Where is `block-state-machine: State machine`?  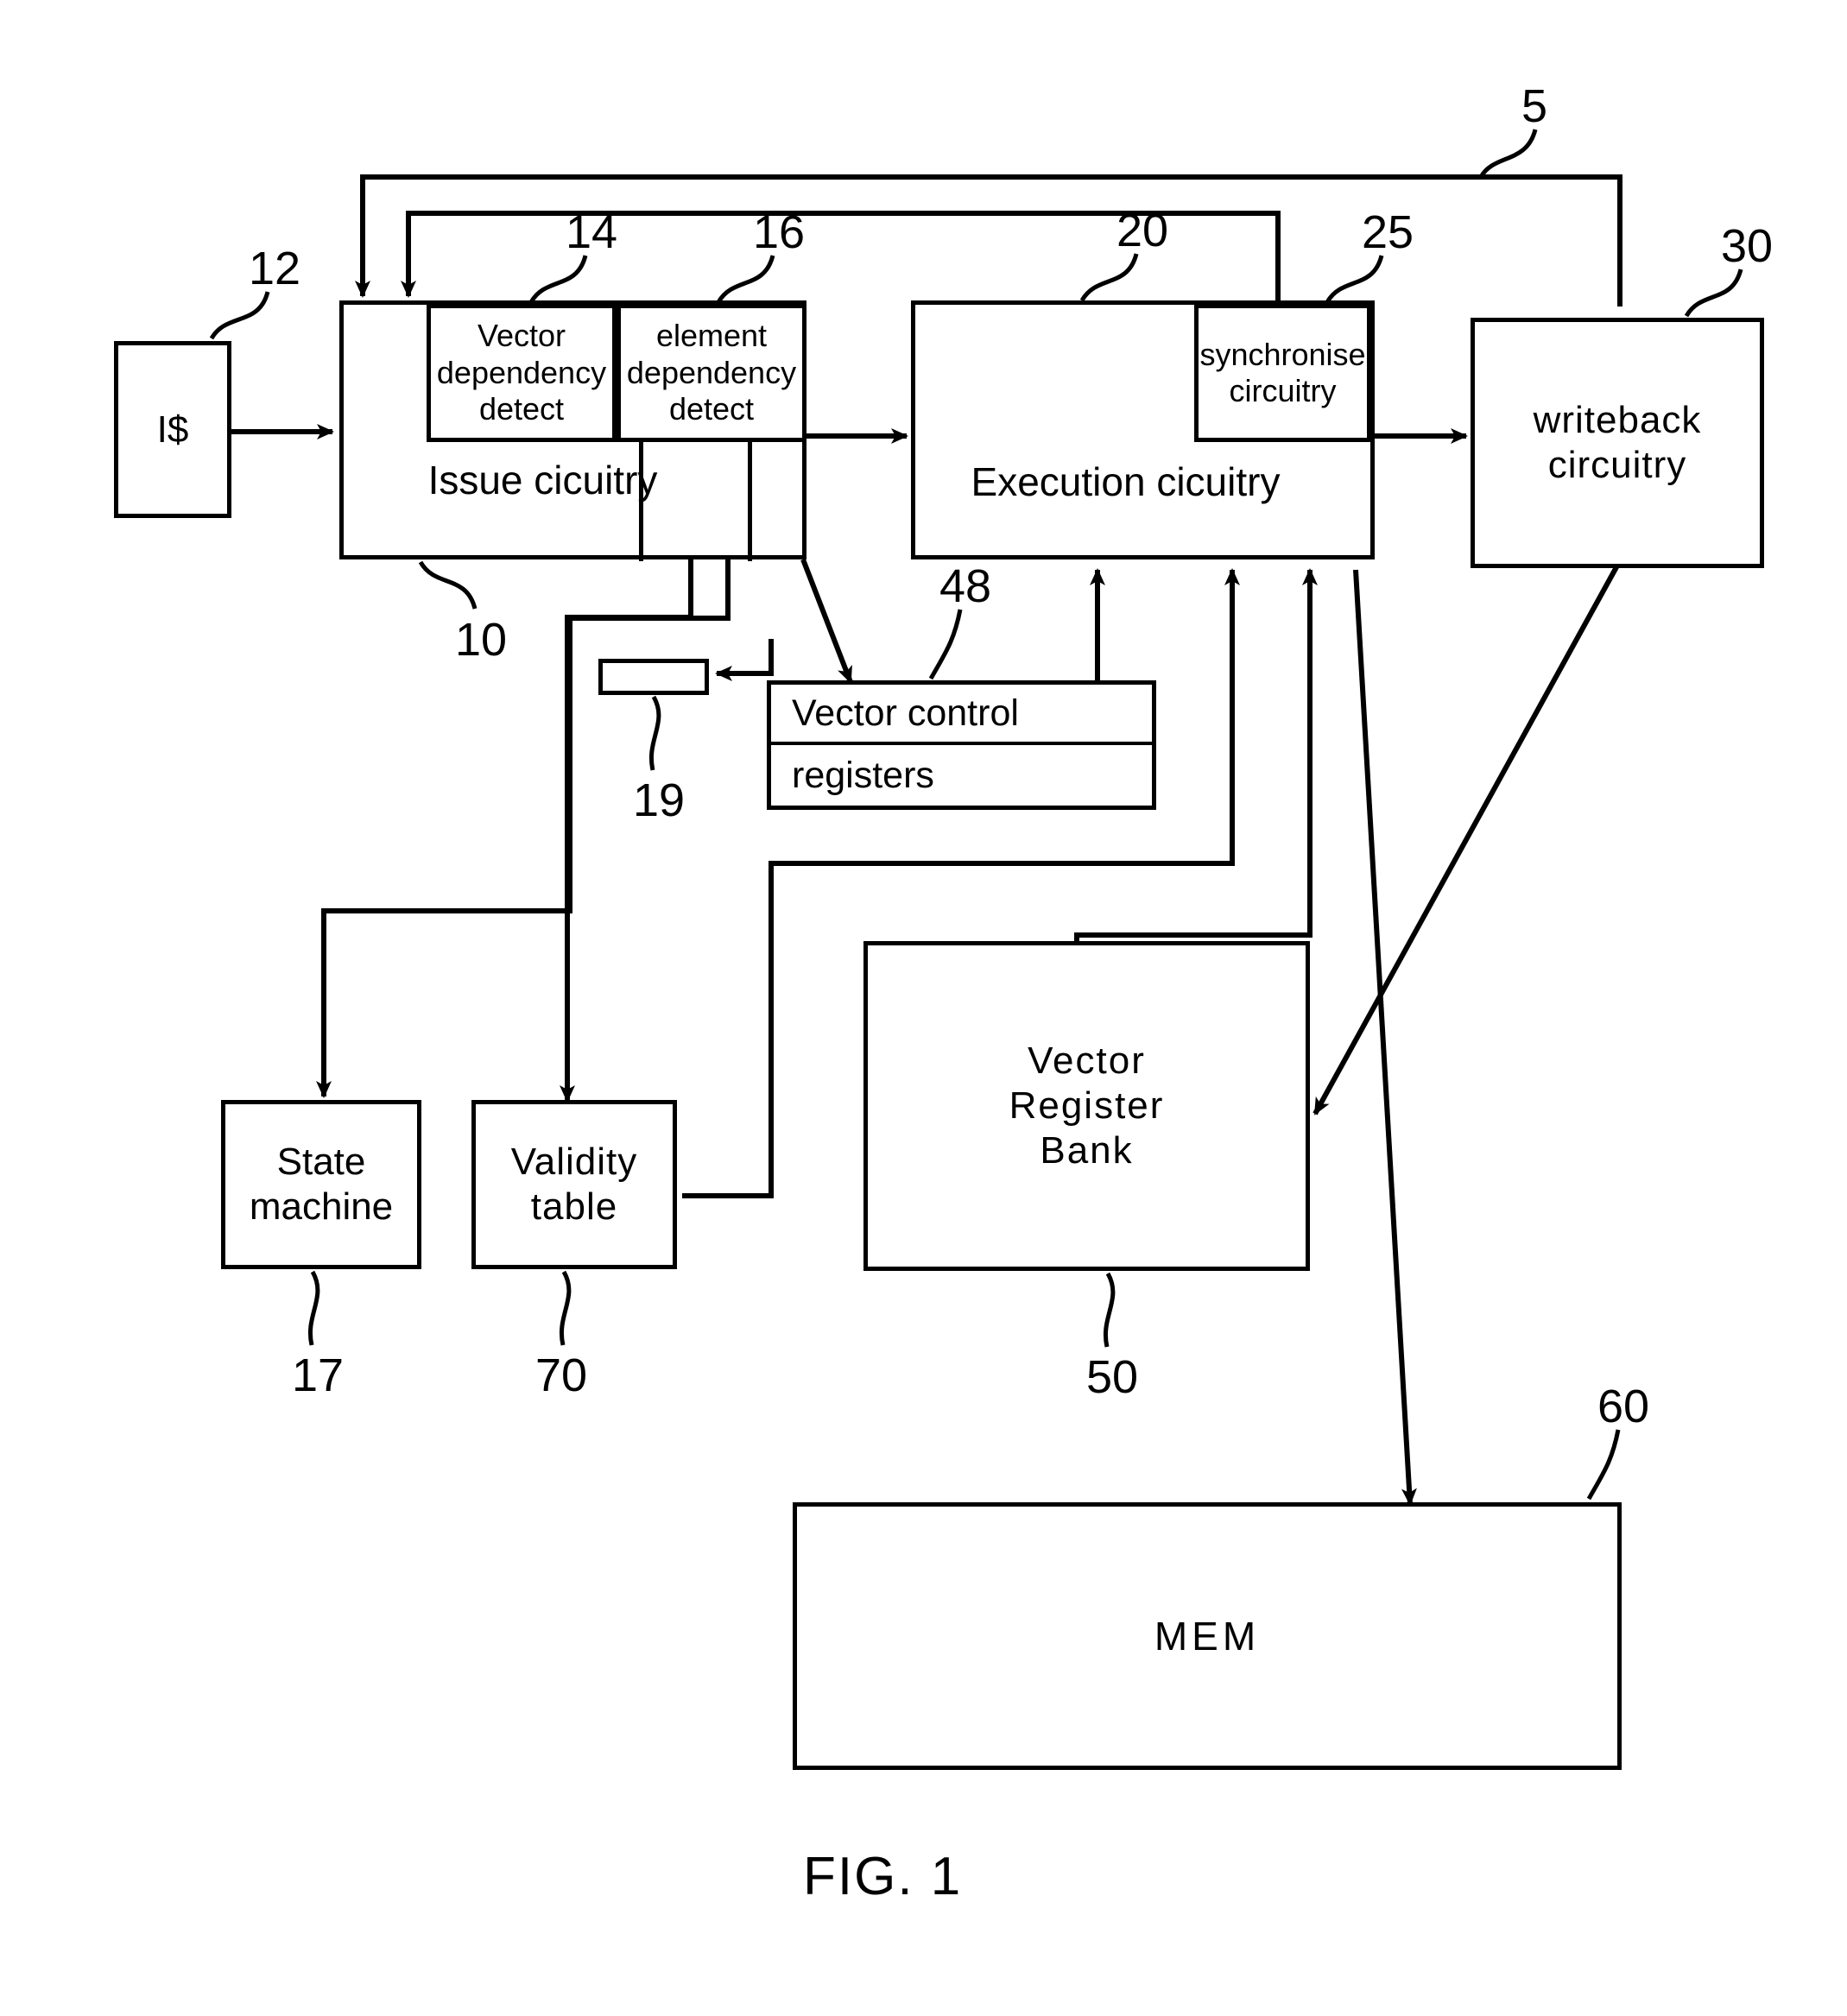
block-state-machine: State machine is located at coordinates (321, 1184).